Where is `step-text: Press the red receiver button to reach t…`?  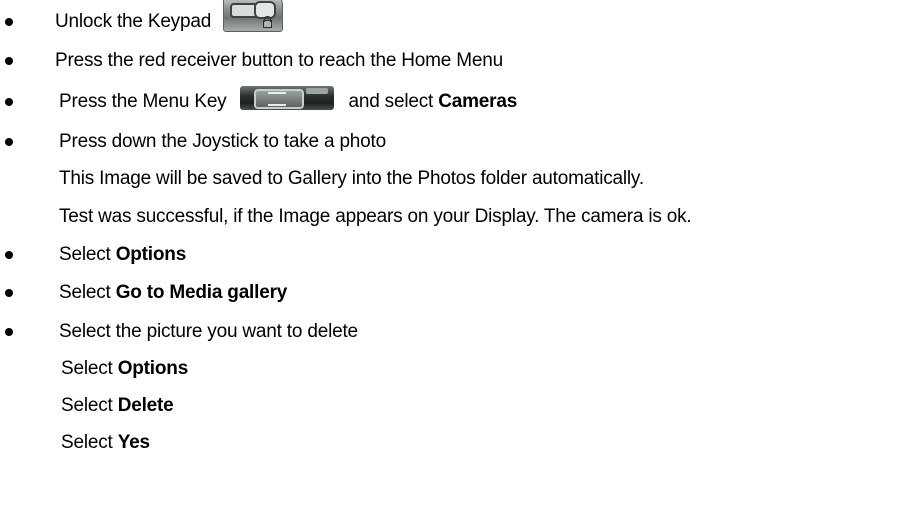 step-text: Press the red receiver button to reach t… is located at coordinates (279, 60).